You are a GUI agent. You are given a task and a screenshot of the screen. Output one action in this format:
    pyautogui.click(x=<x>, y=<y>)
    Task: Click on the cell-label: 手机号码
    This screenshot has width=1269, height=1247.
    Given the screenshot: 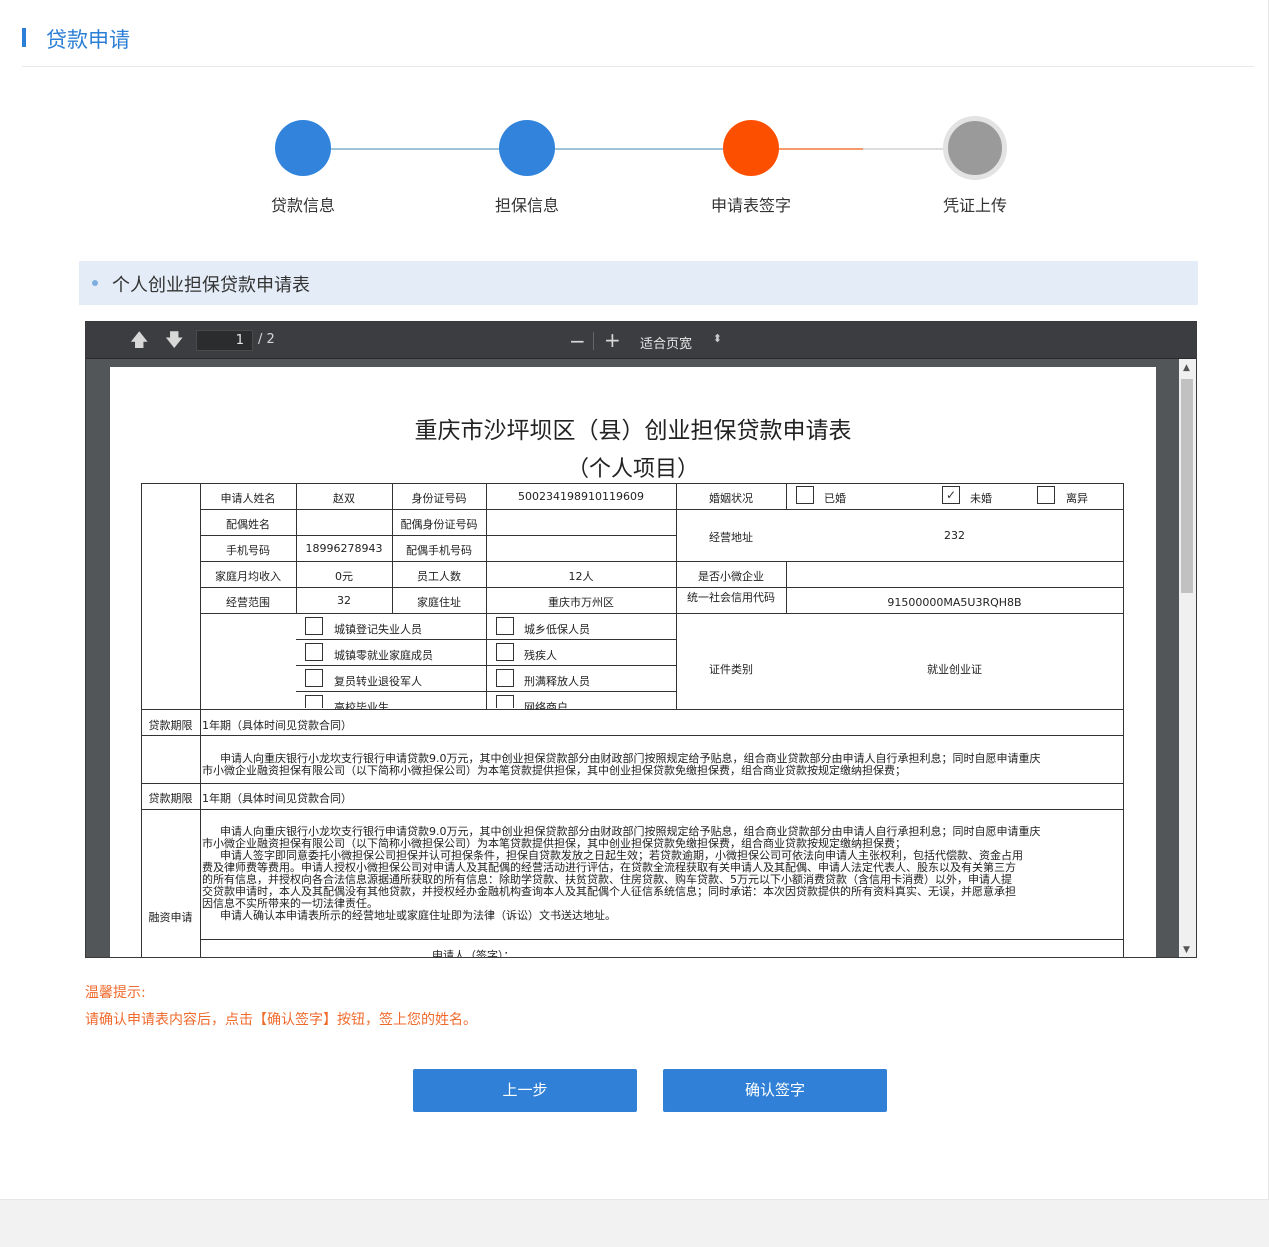 What is the action you would take?
    pyautogui.click(x=248, y=550)
    